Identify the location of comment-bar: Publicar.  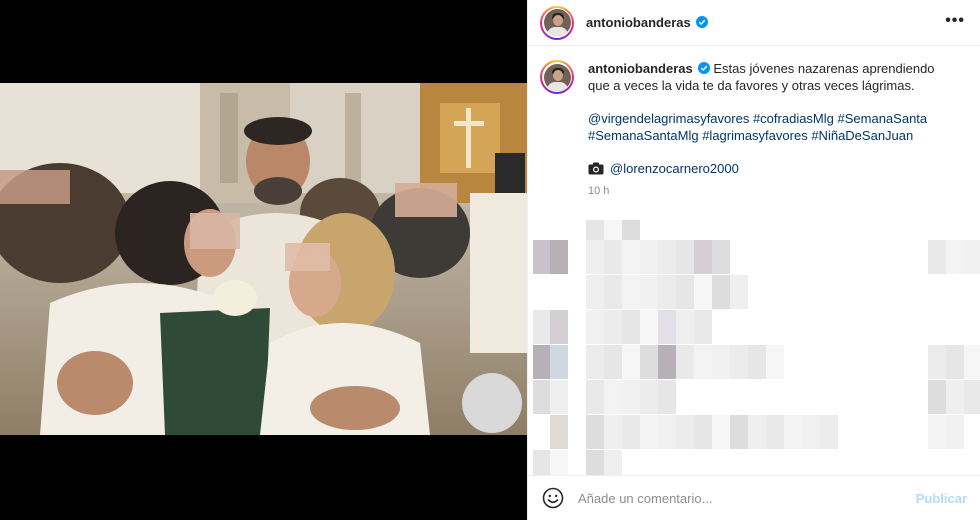
(754, 497).